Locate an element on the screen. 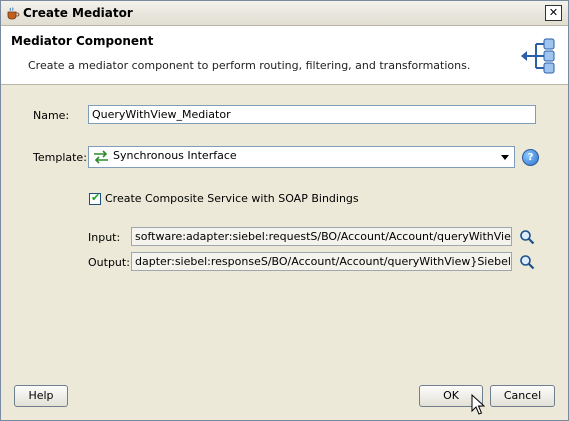 The image size is (569, 421). composite-service-checkbox: ✔ is located at coordinates (95, 198).